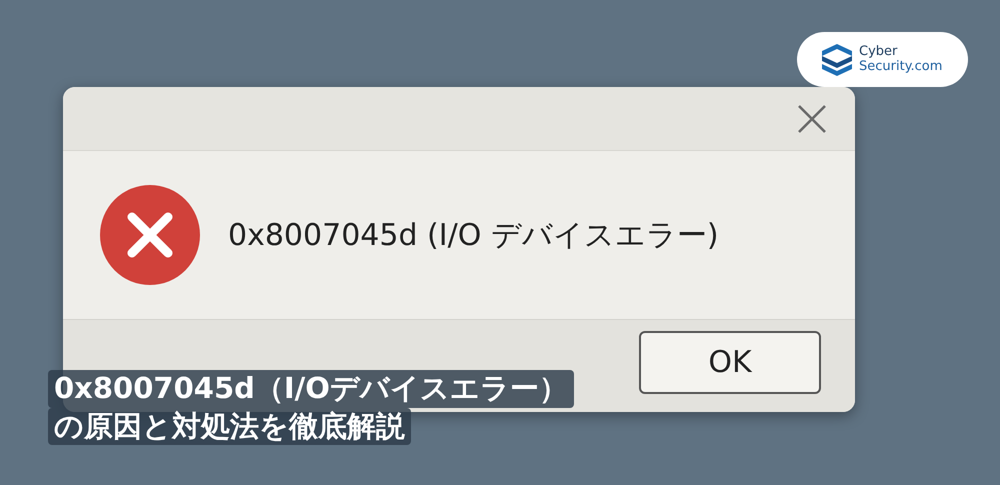 This screenshot has height=485, width=1000. I want to click on logo-text: Security.com, so click(900, 67).